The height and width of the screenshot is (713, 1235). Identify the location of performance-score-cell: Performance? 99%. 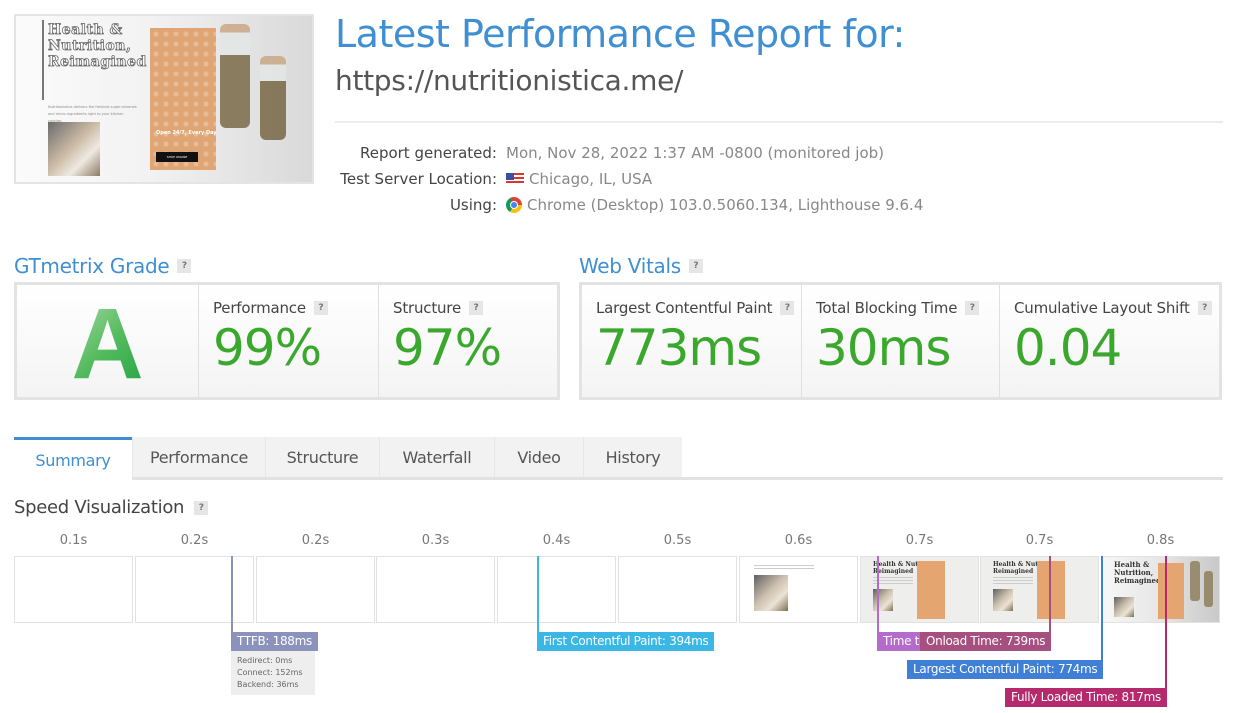
(288, 341).